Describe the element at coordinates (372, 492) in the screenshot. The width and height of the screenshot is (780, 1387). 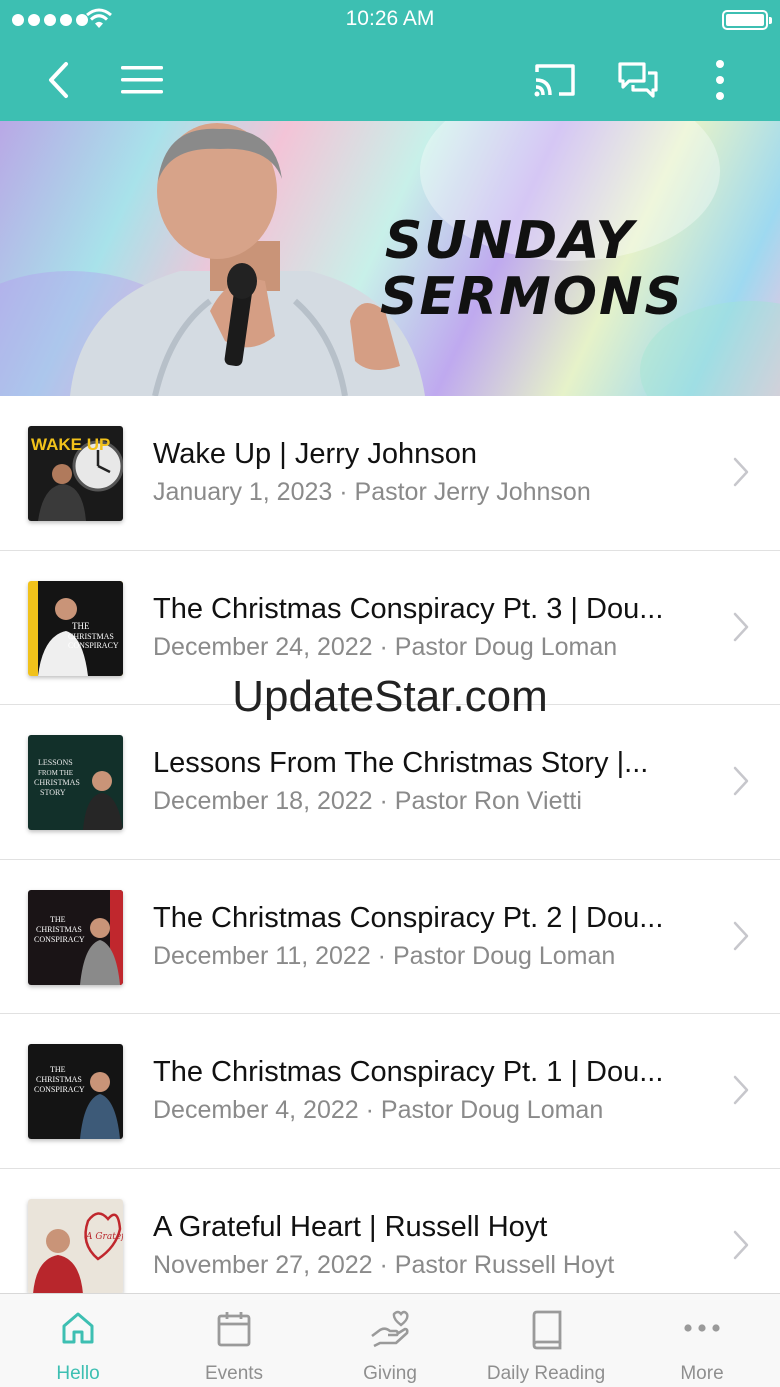
I see `sermon-subtitle: January 1, 2023 · Pastor Jerry Johnson` at that location.